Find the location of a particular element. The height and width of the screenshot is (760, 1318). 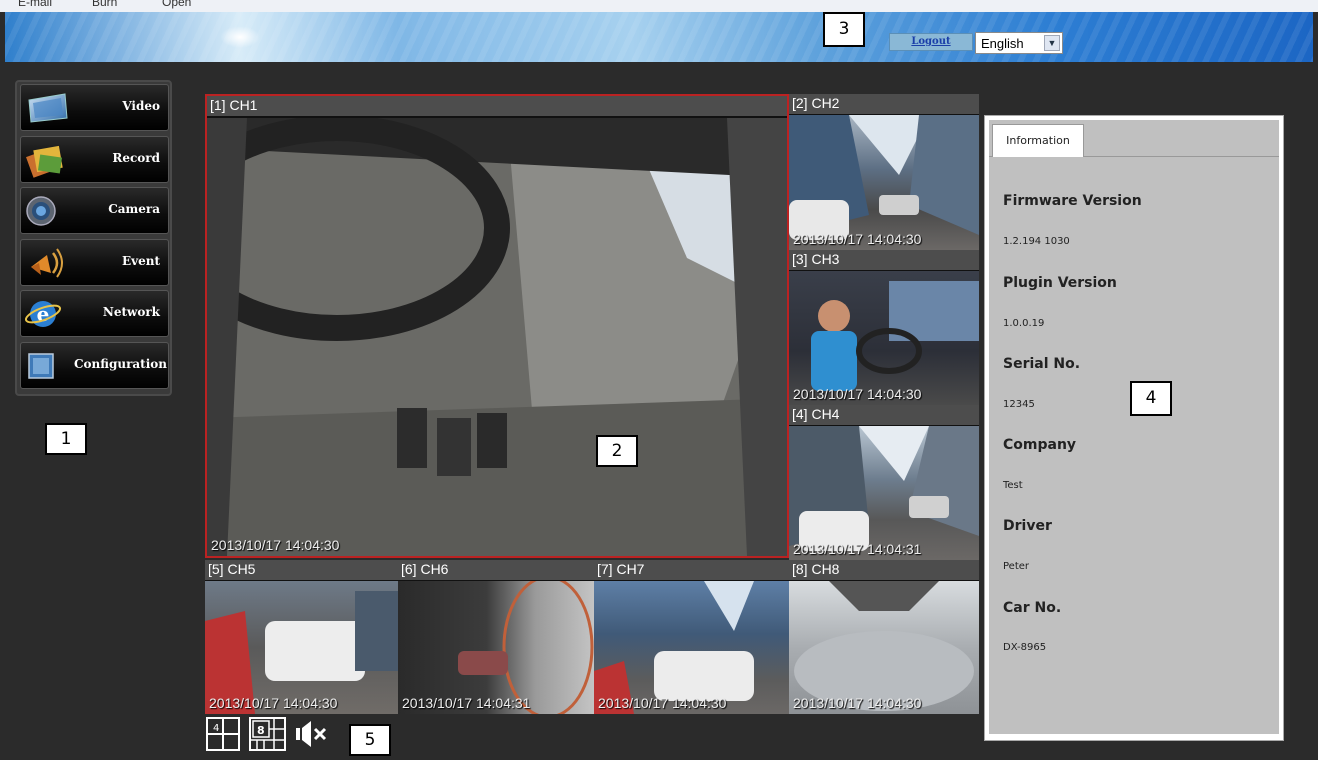

channel-3-view: [3] CH3 2013/10/17 14:04:30 is located at coordinates (884, 327).